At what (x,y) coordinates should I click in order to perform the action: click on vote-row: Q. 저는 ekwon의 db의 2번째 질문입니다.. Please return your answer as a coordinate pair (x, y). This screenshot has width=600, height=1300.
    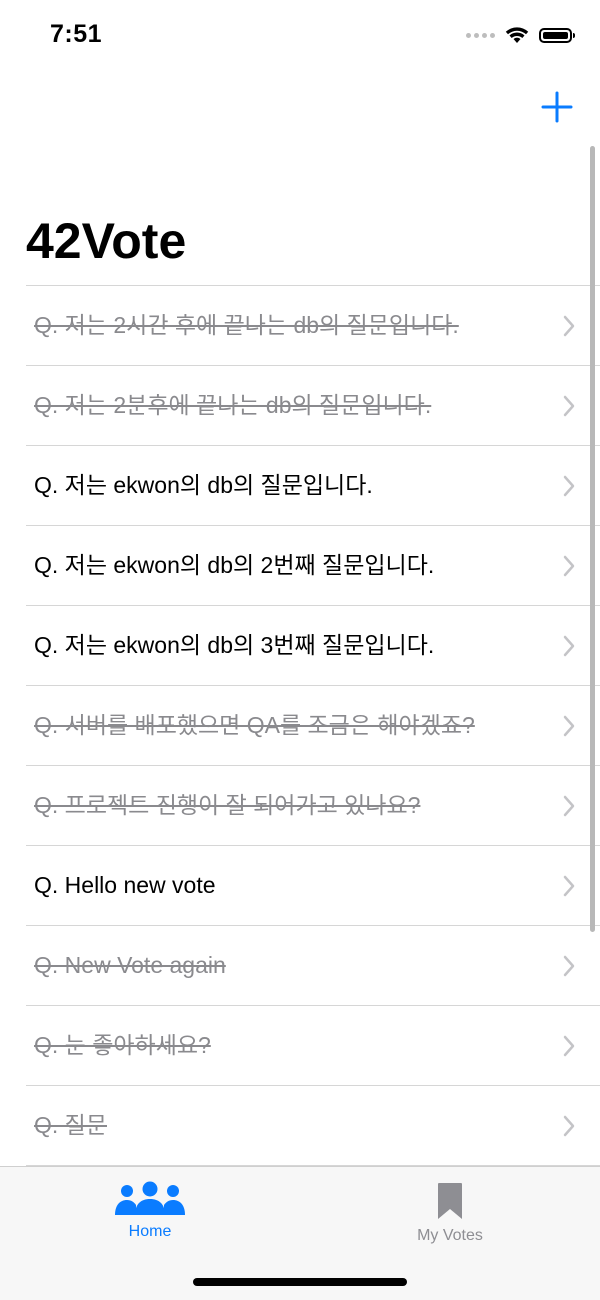
    Looking at the image, I should click on (313, 566).